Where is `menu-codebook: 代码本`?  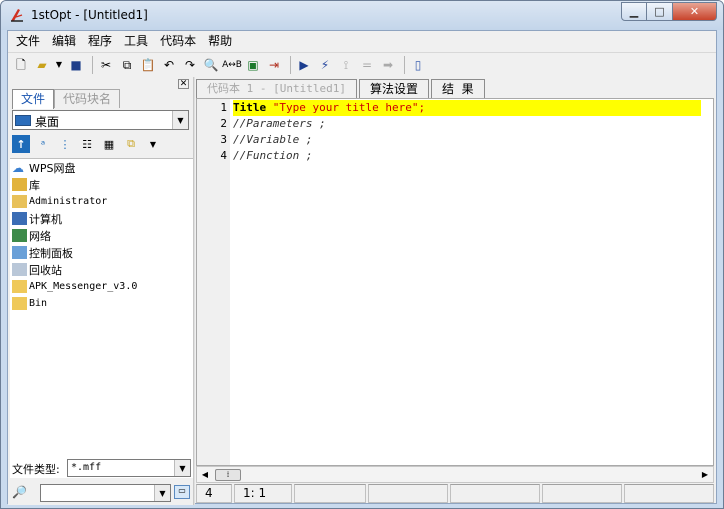 menu-codebook: 代码本 is located at coordinates (178, 41).